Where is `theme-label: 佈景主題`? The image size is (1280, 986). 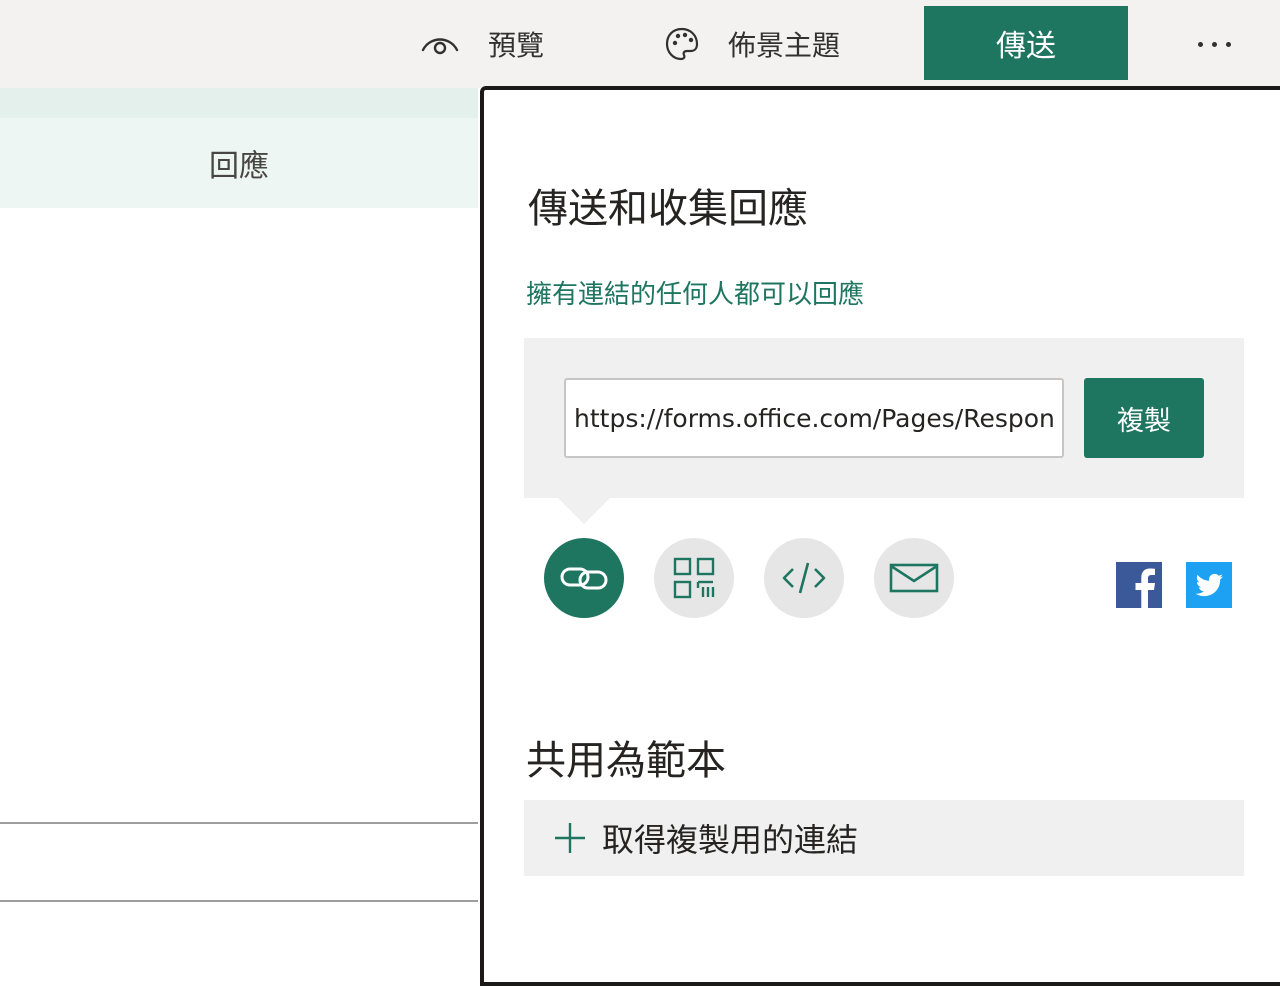
theme-label: 佈景主題 is located at coordinates (784, 45).